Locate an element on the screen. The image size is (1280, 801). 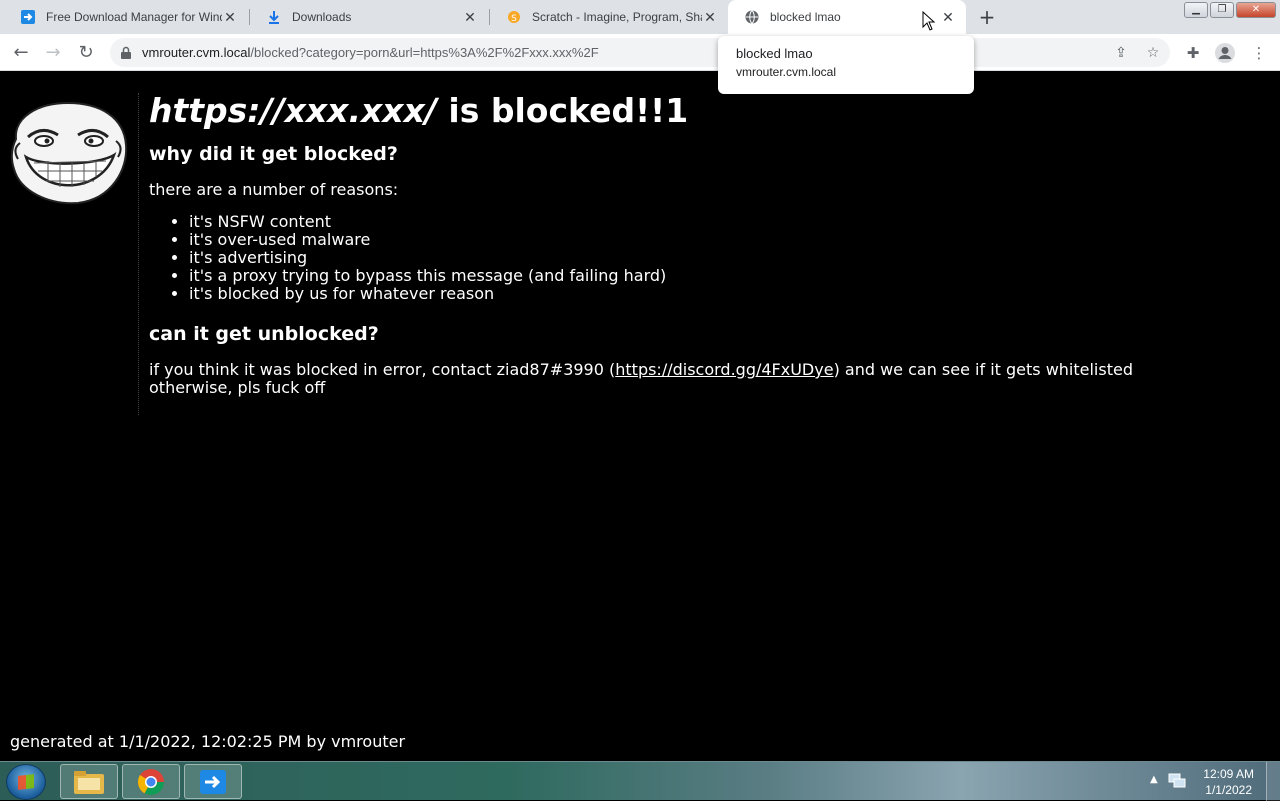
menu-kebab-icon: ⋮ is located at coordinates (1259, 53).